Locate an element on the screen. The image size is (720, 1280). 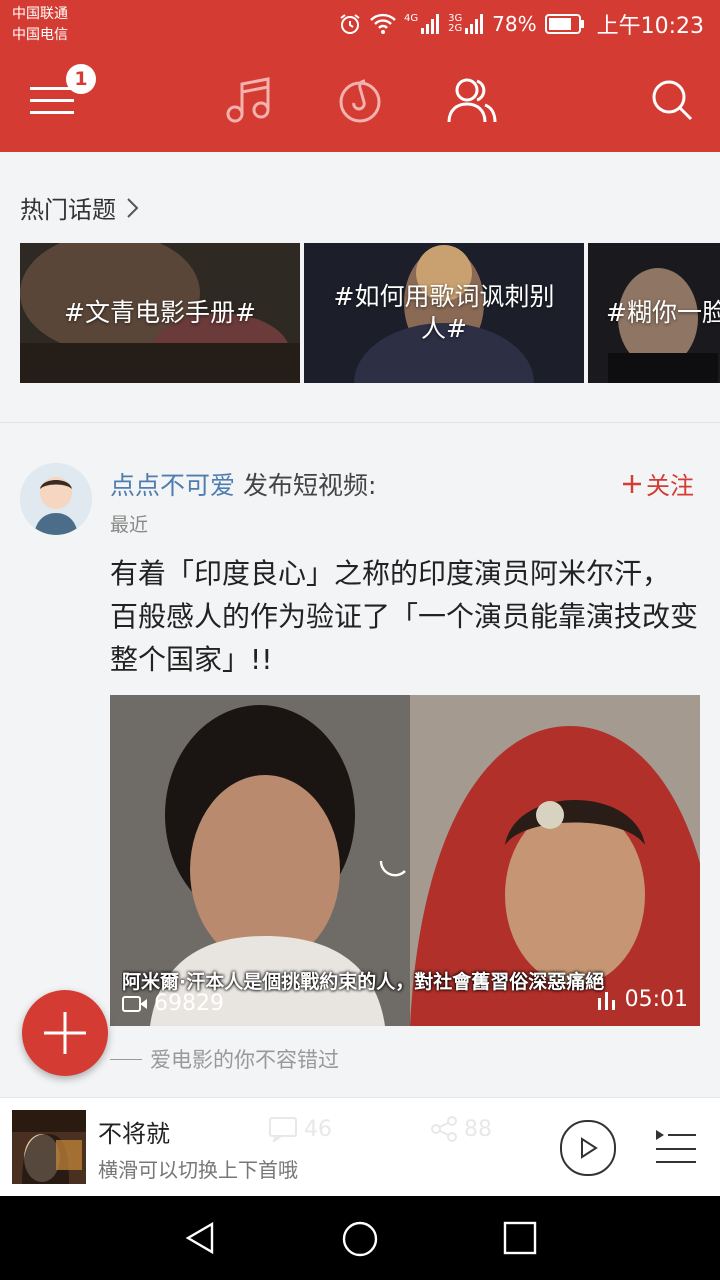
hot-topics-title: 热门话题 is located at coordinates (68, 210).